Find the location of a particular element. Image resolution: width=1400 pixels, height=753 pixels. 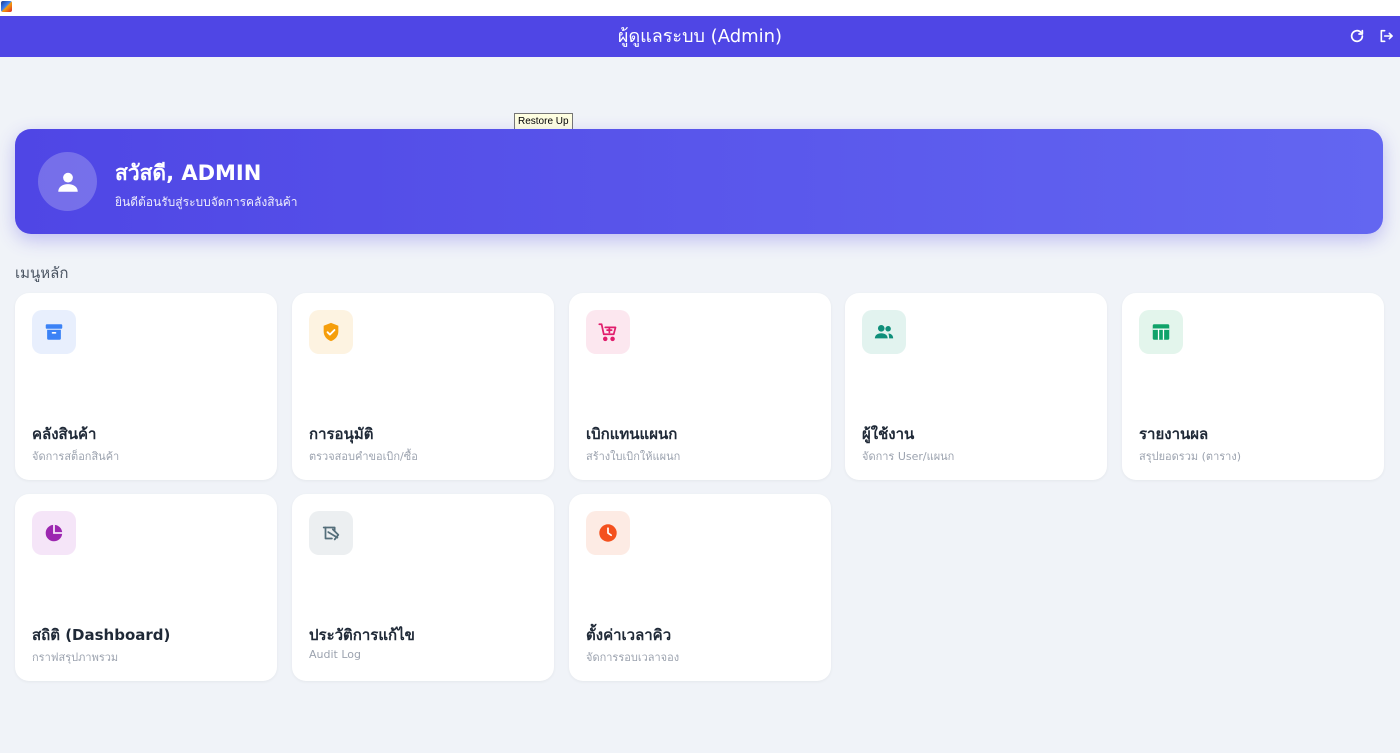

archive-icon is located at coordinates (54, 332).